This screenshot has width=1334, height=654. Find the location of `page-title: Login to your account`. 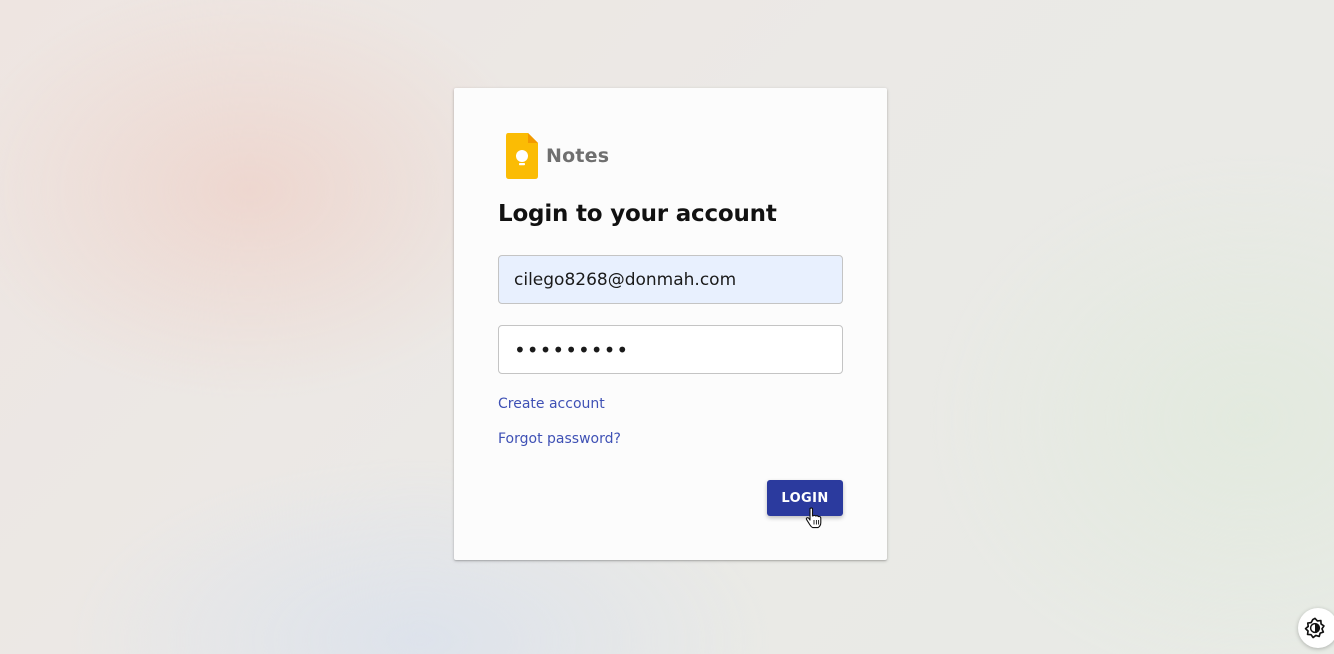

page-title: Login to your account is located at coordinates (637, 214).